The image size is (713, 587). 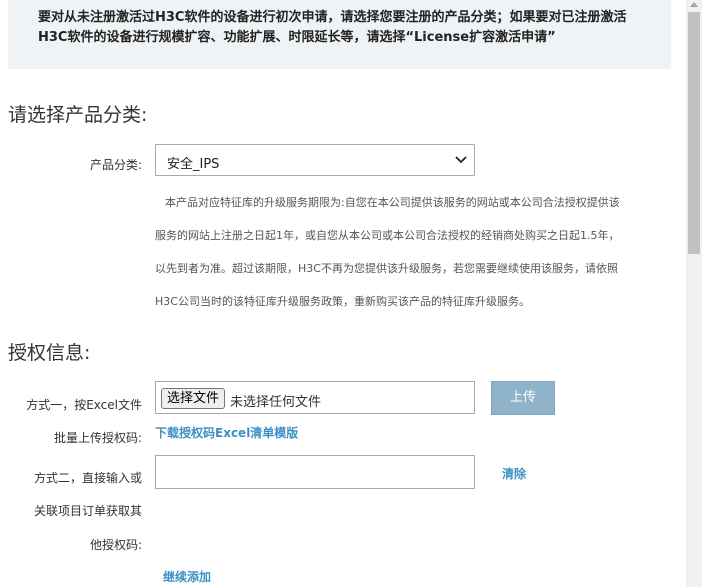 I want to click on category-label: 产品分类:, so click(x=115, y=165).